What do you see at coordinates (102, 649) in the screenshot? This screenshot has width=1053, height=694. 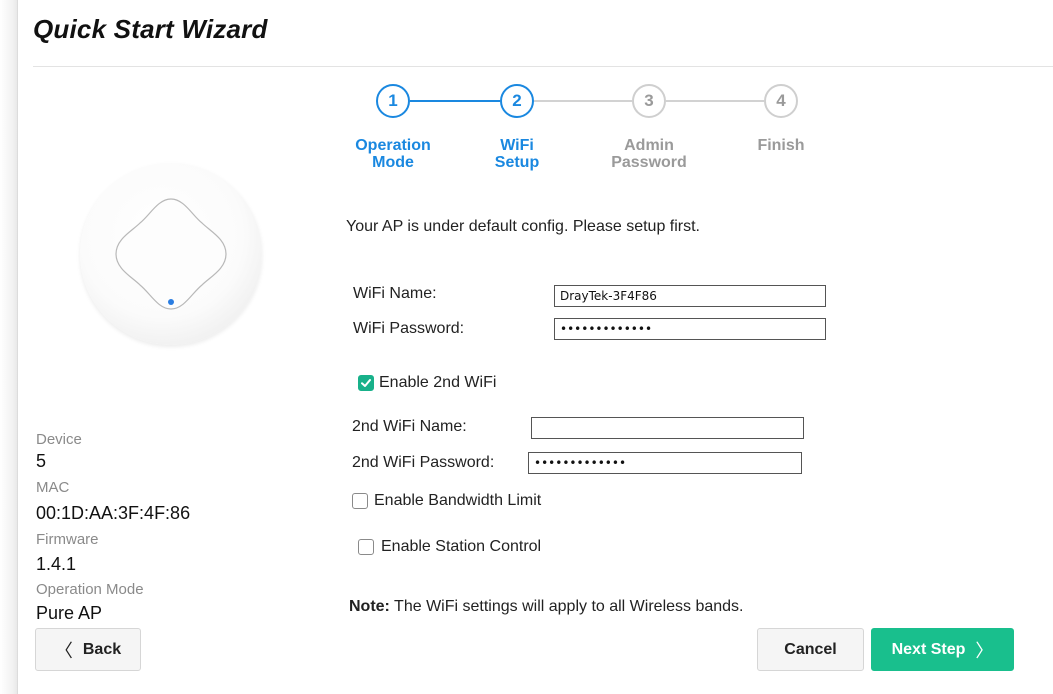 I see `back-button-label: Back` at bounding box center [102, 649].